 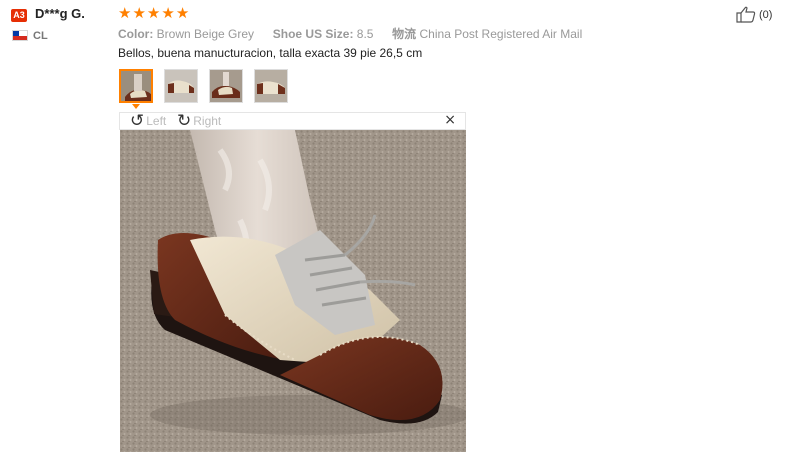 I want to click on attr-shipping-key: 物流, so click(x=404, y=34).